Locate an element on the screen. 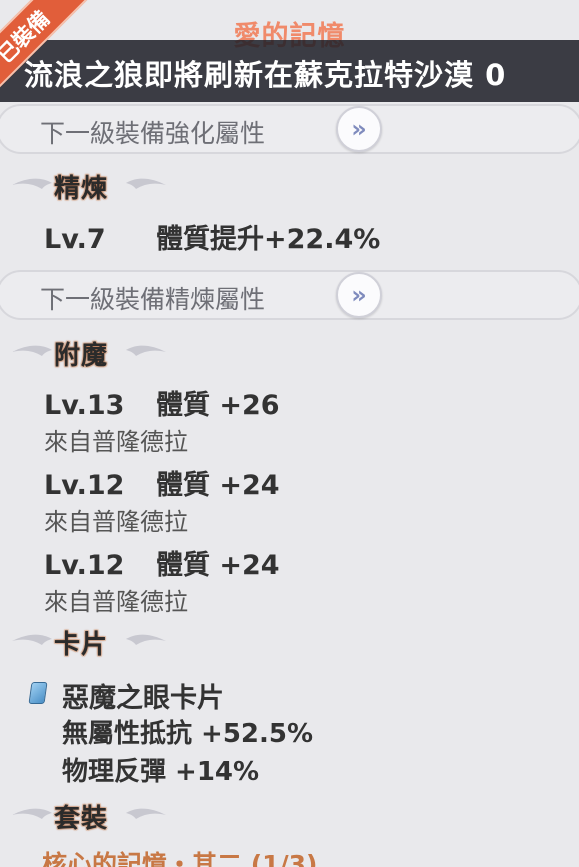 The width and height of the screenshot is (579, 867). enchant-section-header: 附魔 is located at coordinates (100, 353).